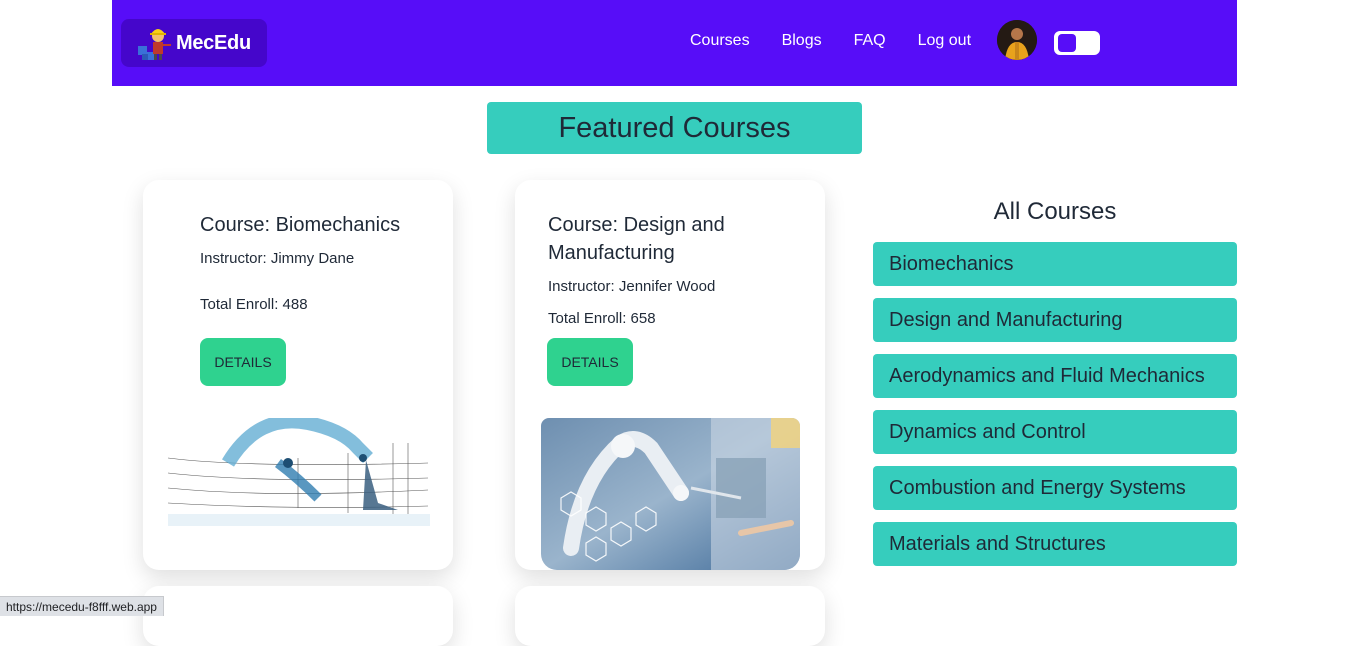 The width and height of the screenshot is (1349, 646). I want to click on biomechanics-image, so click(299, 472).